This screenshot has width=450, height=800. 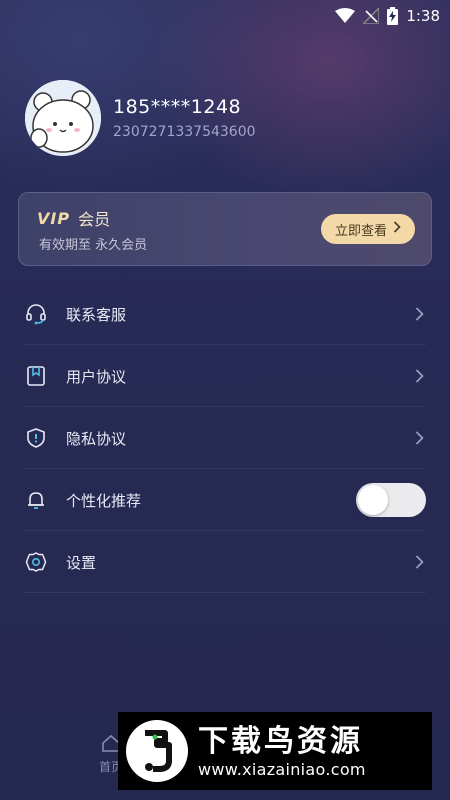 I want to click on menu-item-privacy-agreement: 隐私协议, so click(x=225, y=438).